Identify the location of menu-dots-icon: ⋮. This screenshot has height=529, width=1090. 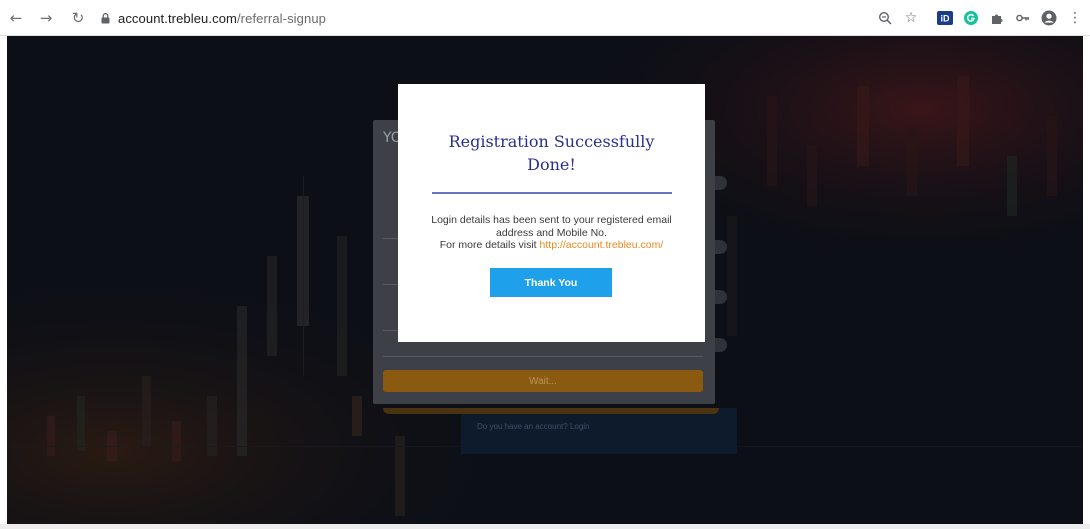
(1075, 18).